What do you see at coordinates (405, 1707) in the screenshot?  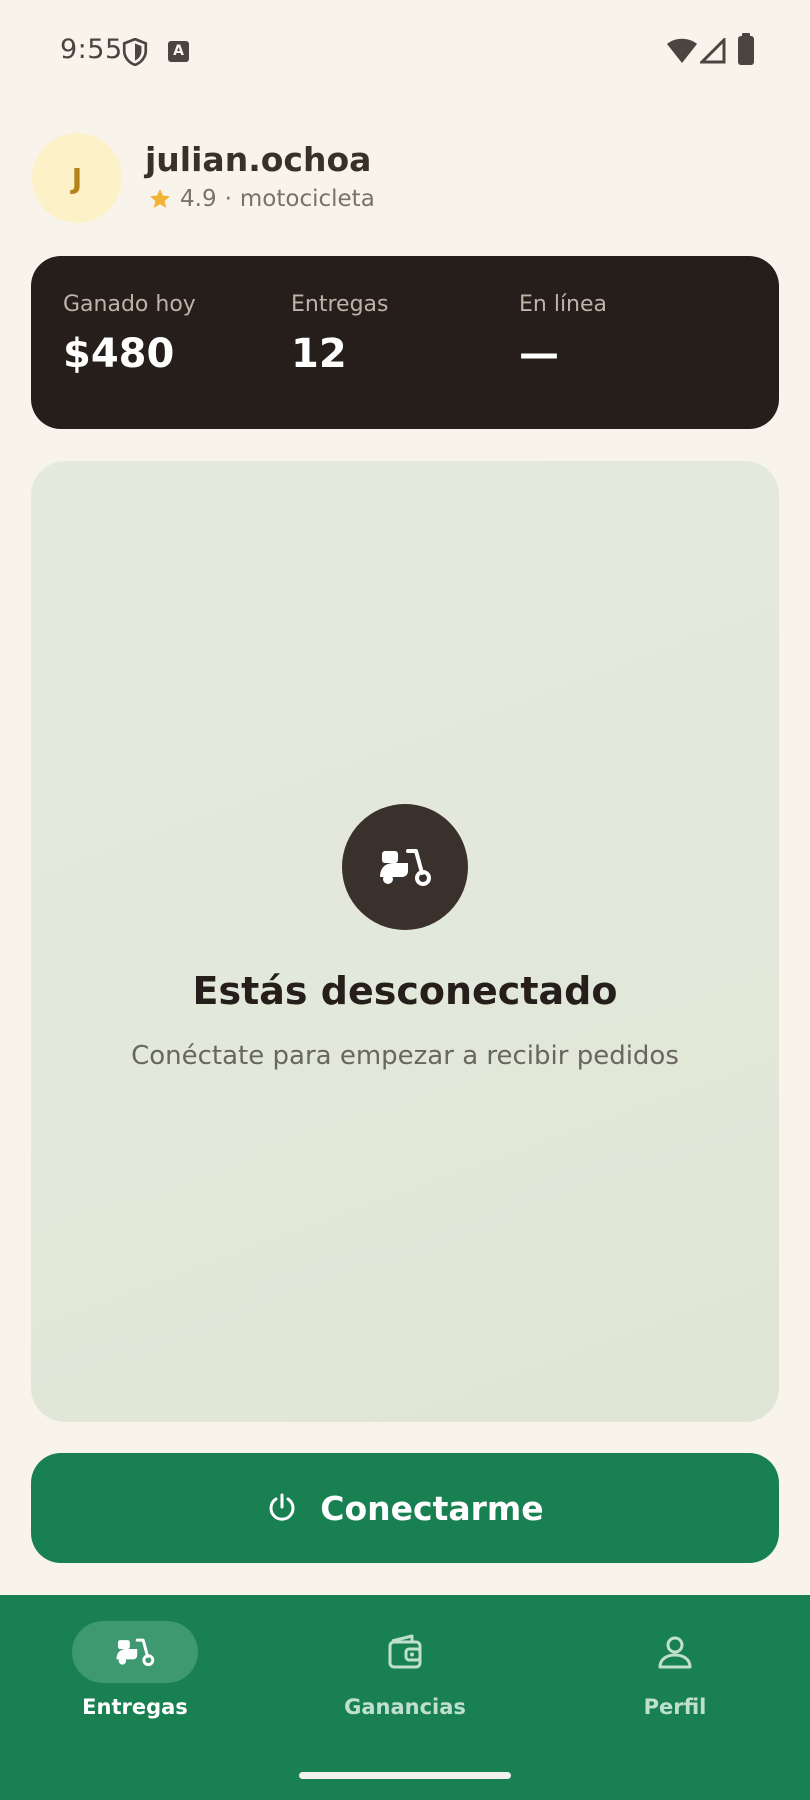 I see `nav-label: Ganancias` at bounding box center [405, 1707].